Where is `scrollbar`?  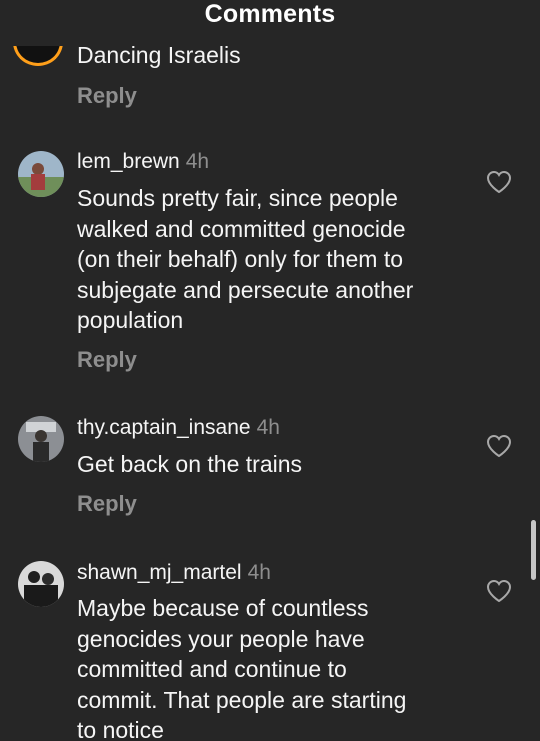 scrollbar is located at coordinates (533, 550).